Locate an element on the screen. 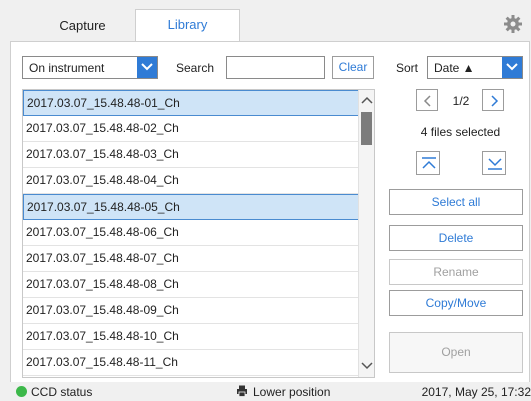  sort-select-value: Date ▲ is located at coordinates (454, 68).